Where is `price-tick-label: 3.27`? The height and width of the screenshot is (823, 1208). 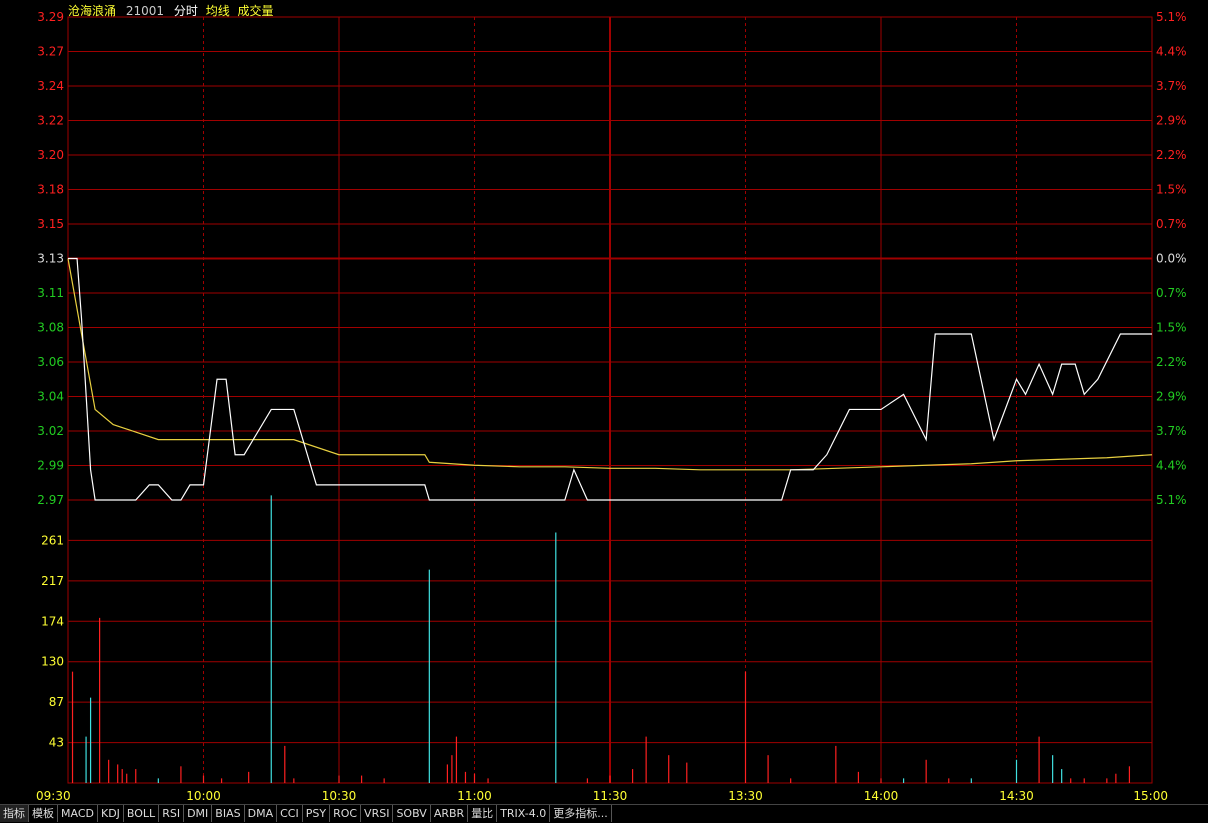
price-tick-label: 3.27 is located at coordinates (50, 52).